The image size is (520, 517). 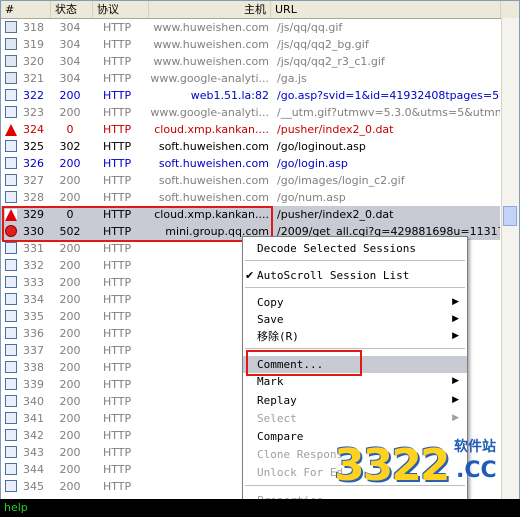 What do you see at coordinates (33, 384) in the screenshot?
I see `row-number: 339` at bounding box center [33, 384].